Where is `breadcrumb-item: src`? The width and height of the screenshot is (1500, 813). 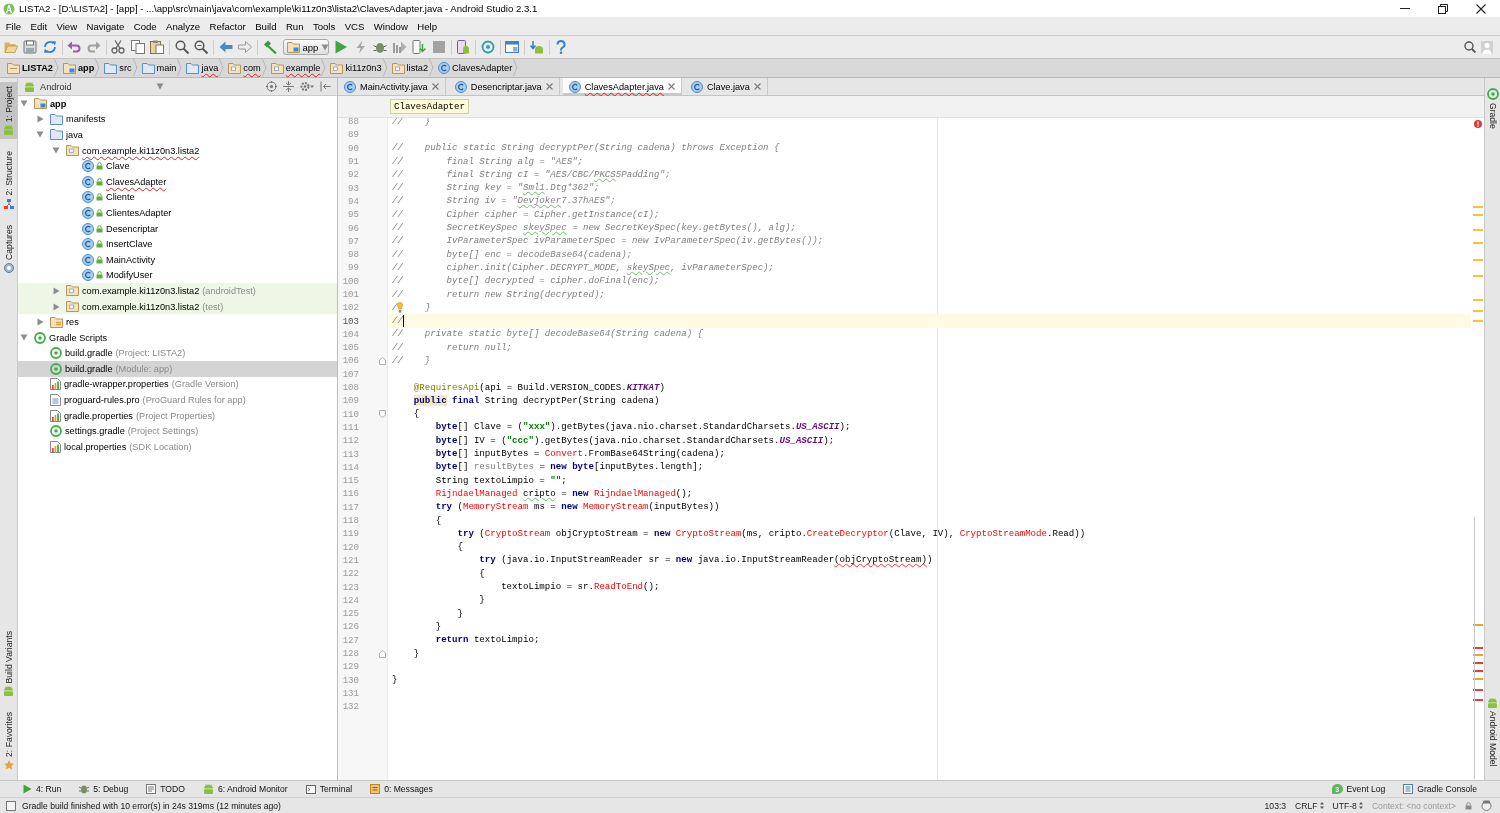 breadcrumb-item: src is located at coordinates (123, 68).